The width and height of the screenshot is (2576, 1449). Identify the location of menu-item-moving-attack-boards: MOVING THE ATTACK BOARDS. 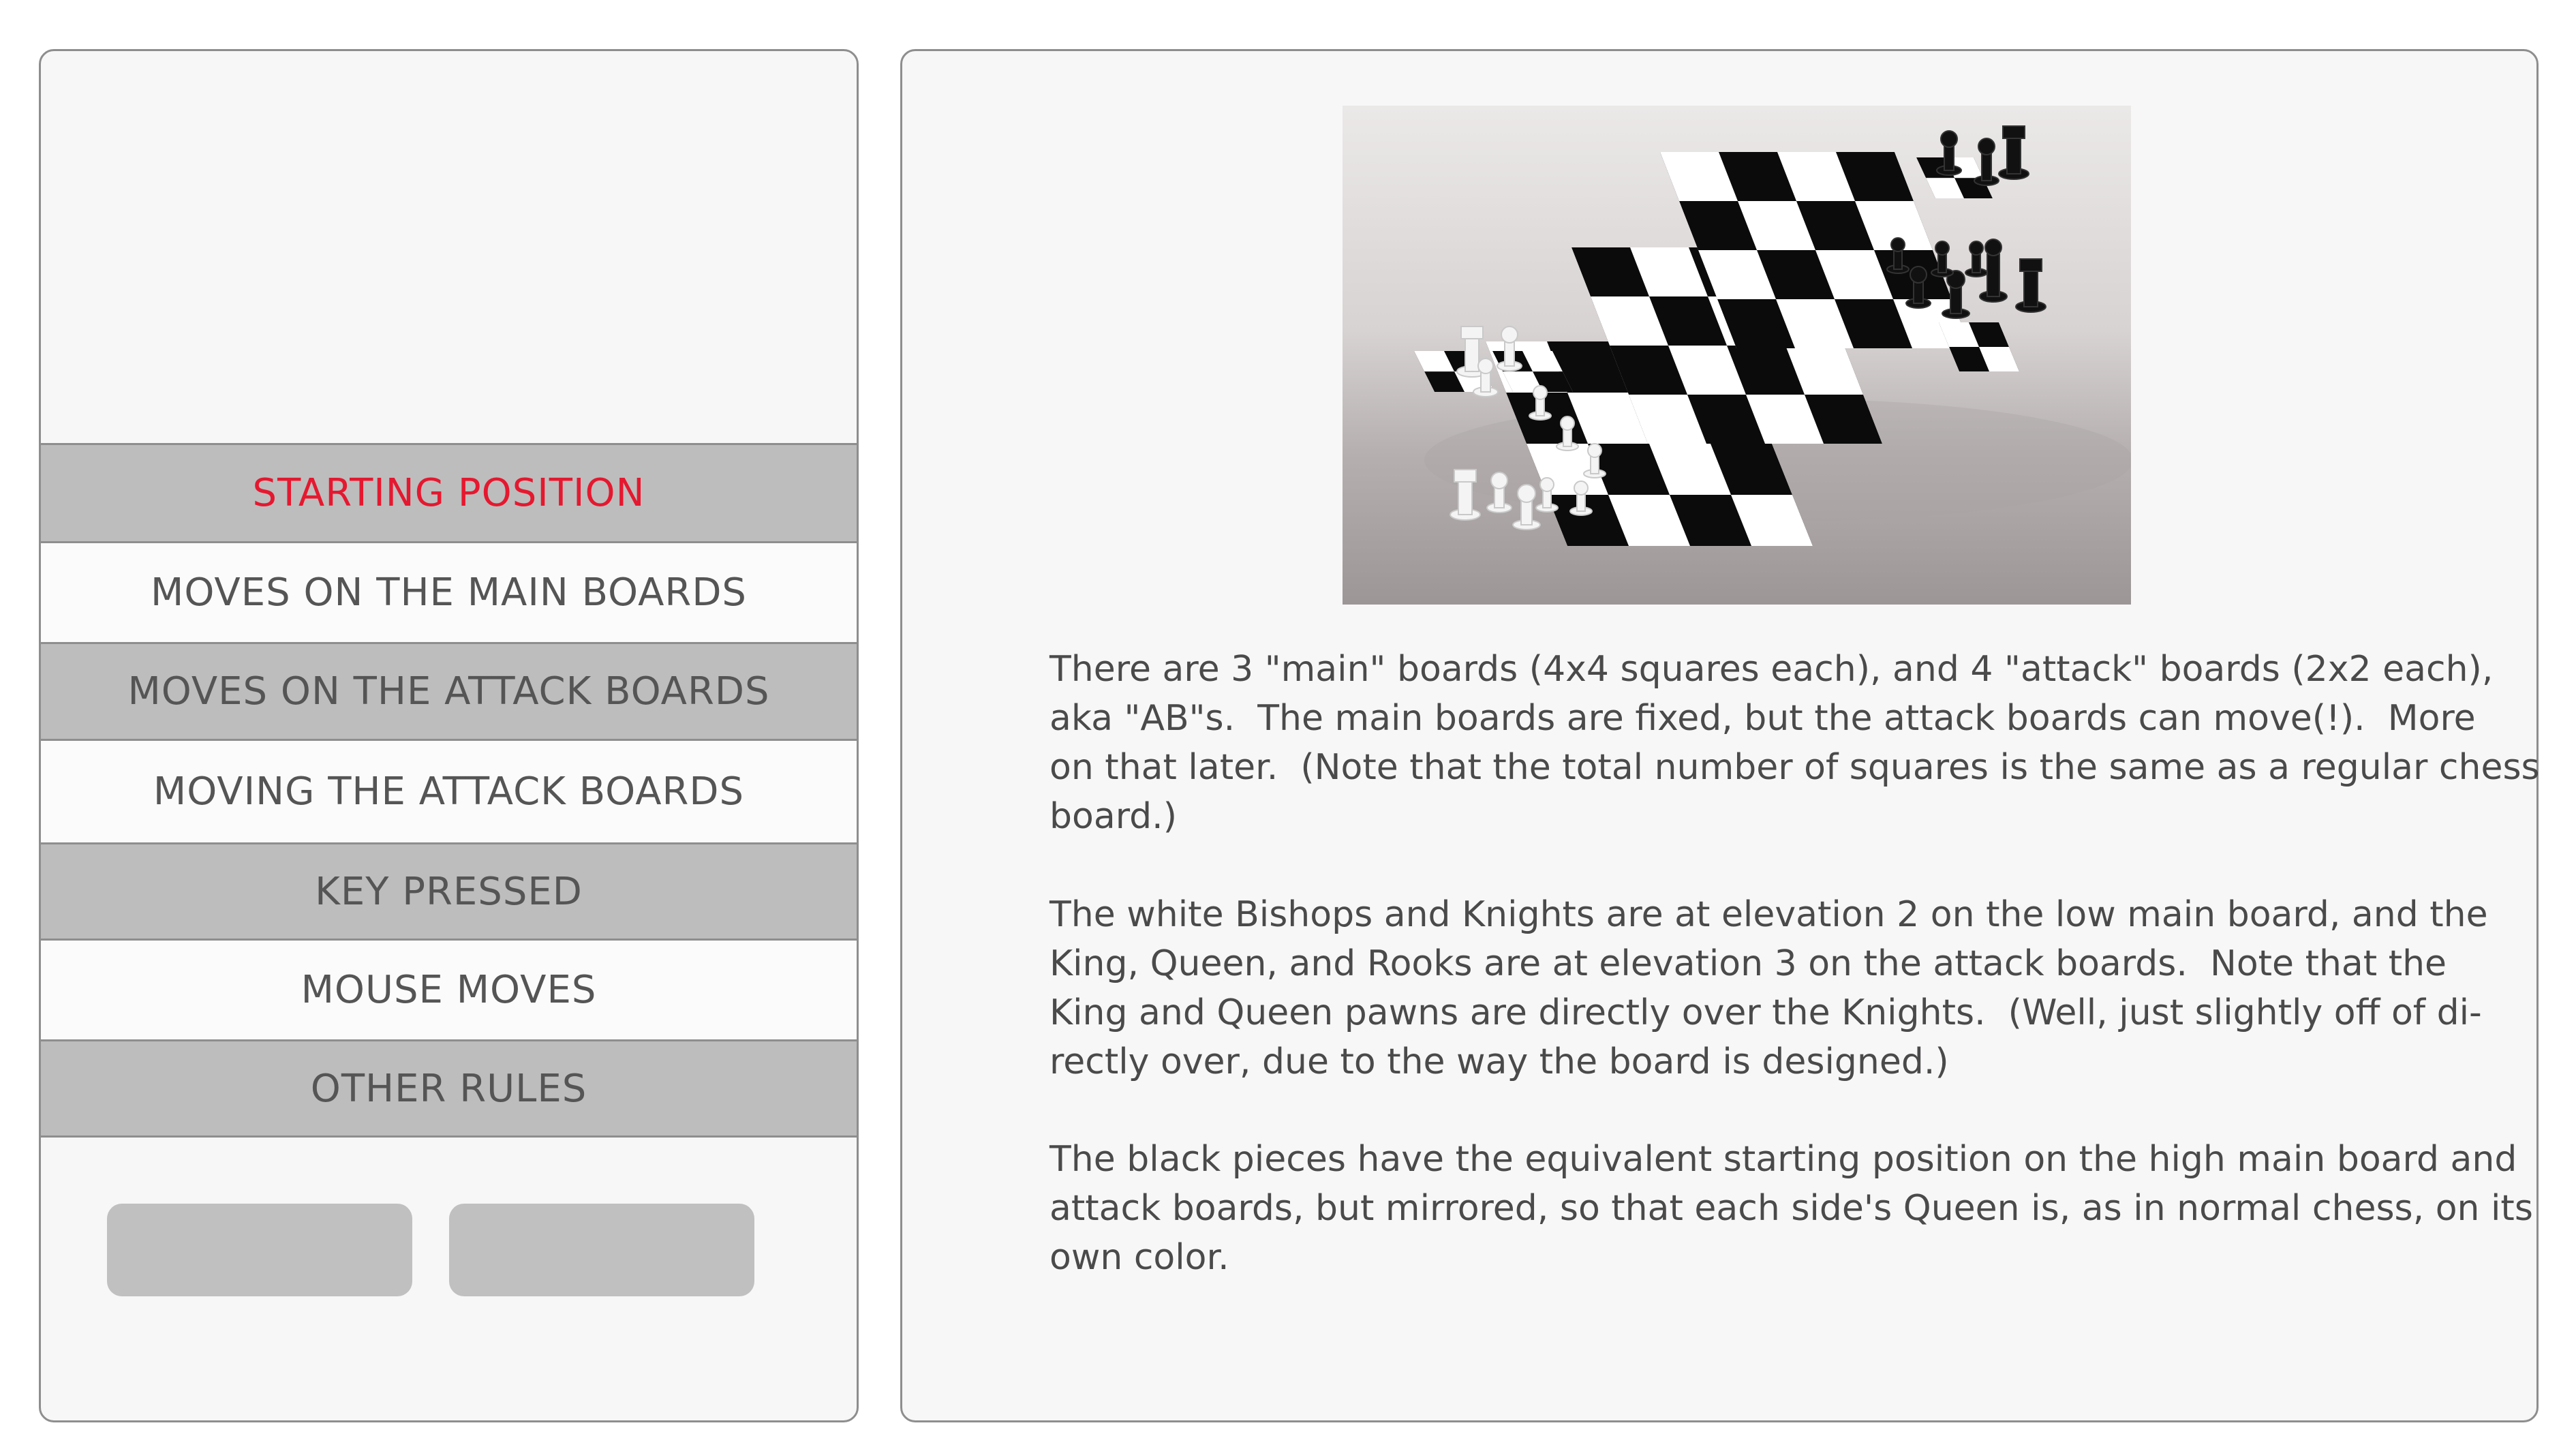
(449, 791).